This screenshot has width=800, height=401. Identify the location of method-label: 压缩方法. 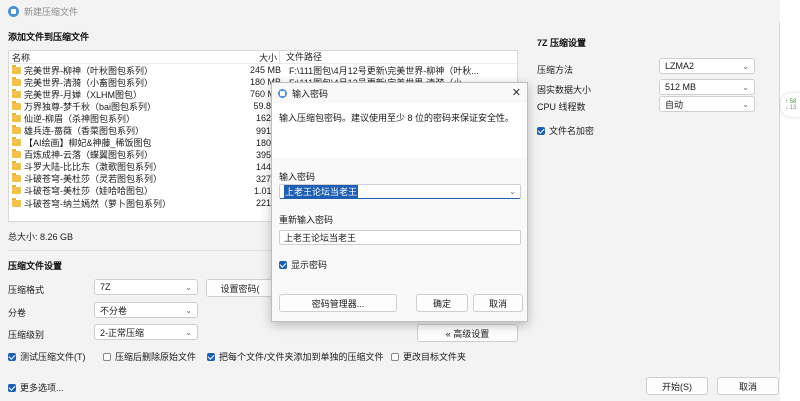
(555, 70).